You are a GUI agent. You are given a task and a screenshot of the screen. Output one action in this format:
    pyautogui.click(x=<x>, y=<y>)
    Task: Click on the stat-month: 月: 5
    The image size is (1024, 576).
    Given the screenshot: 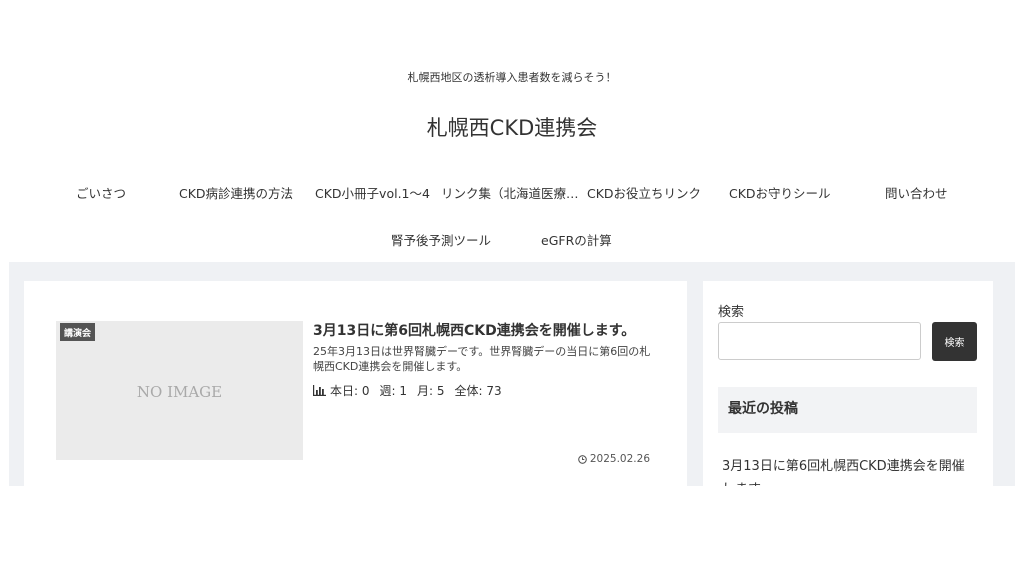 What is the action you would take?
    pyautogui.click(x=431, y=391)
    